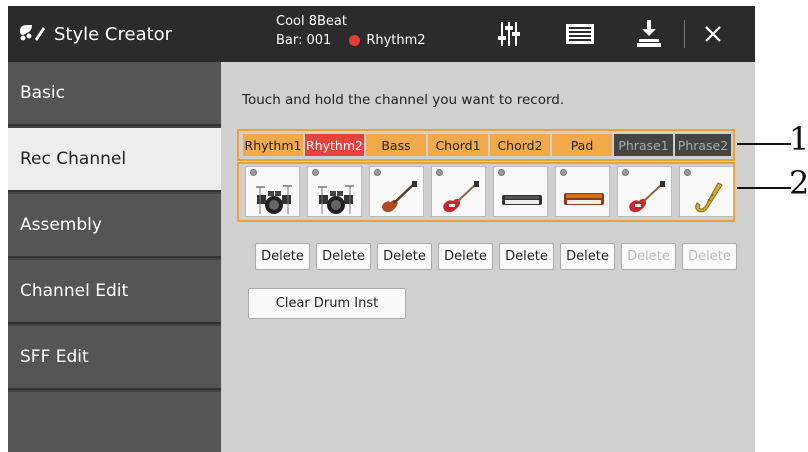 This screenshot has width=808, height=452. What do you see at coordinates (648, 256) in the screenshot?
I see `delete-button-phrase1: Delete` at bounding box center [648, 256].